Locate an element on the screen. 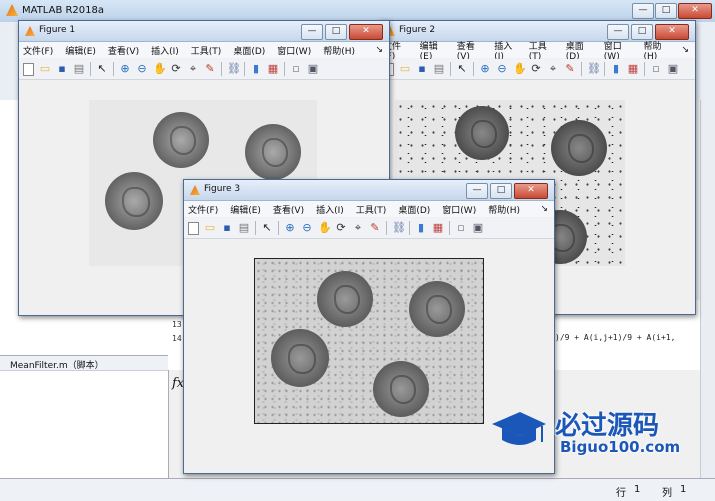 This screenshot has height=501, width=715. editor-file-tab: MeanFilter.m（脚本） is located at coordinates (84, 363).